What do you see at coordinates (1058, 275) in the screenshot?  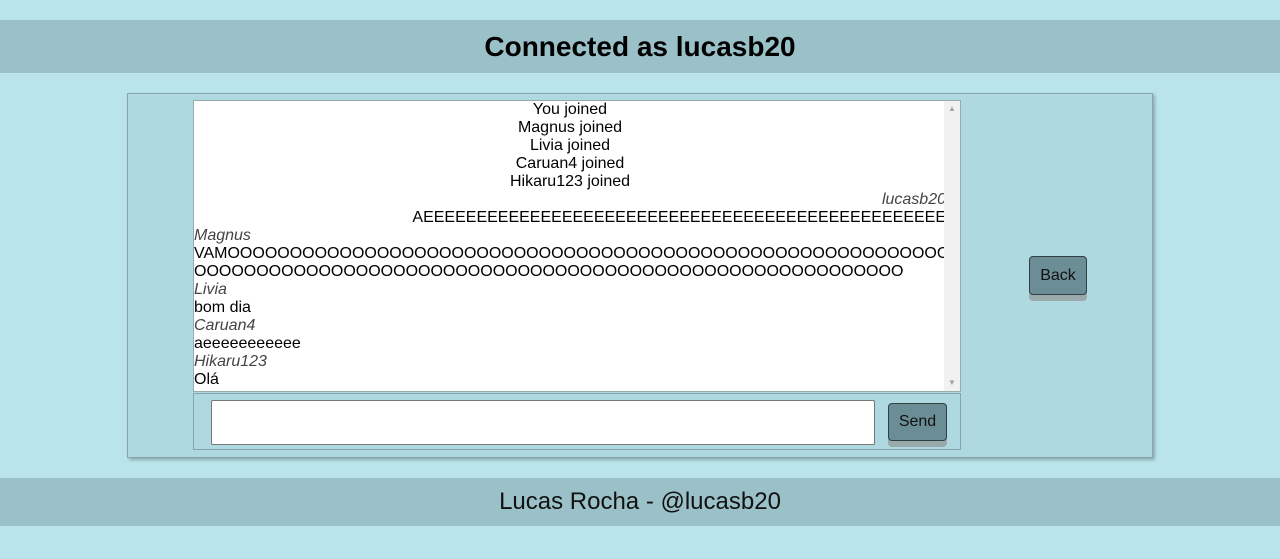 I see `back-button: Back` at bounding box center [1058, 275].